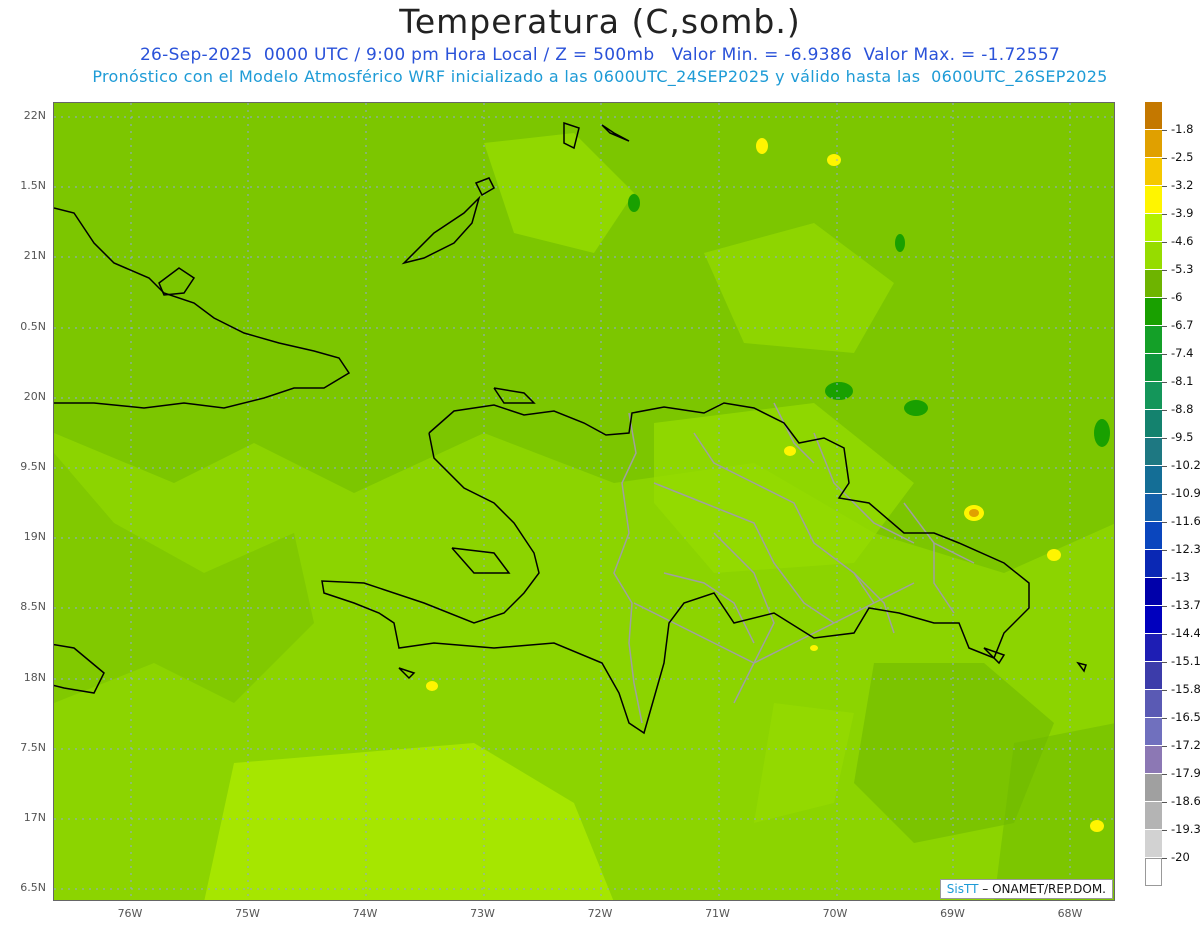 This screenshot has height=927, width=1200. I want to click on longitude-label: 71W, so click(717, 913).